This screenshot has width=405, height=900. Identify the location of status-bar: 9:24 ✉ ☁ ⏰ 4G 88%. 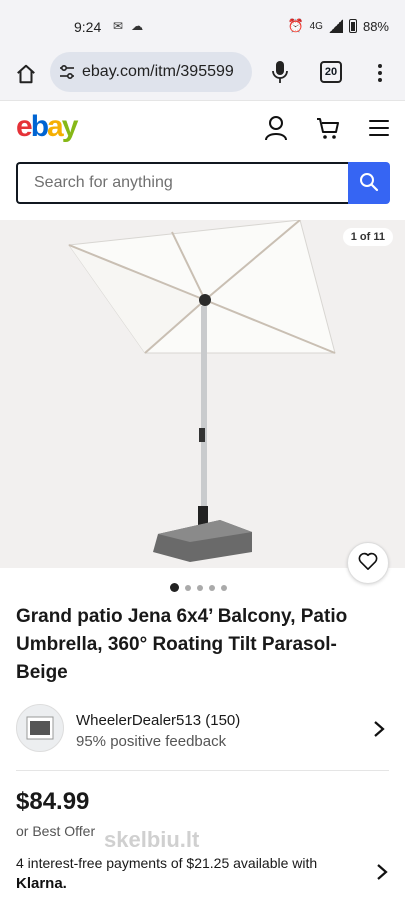
(202, 26).